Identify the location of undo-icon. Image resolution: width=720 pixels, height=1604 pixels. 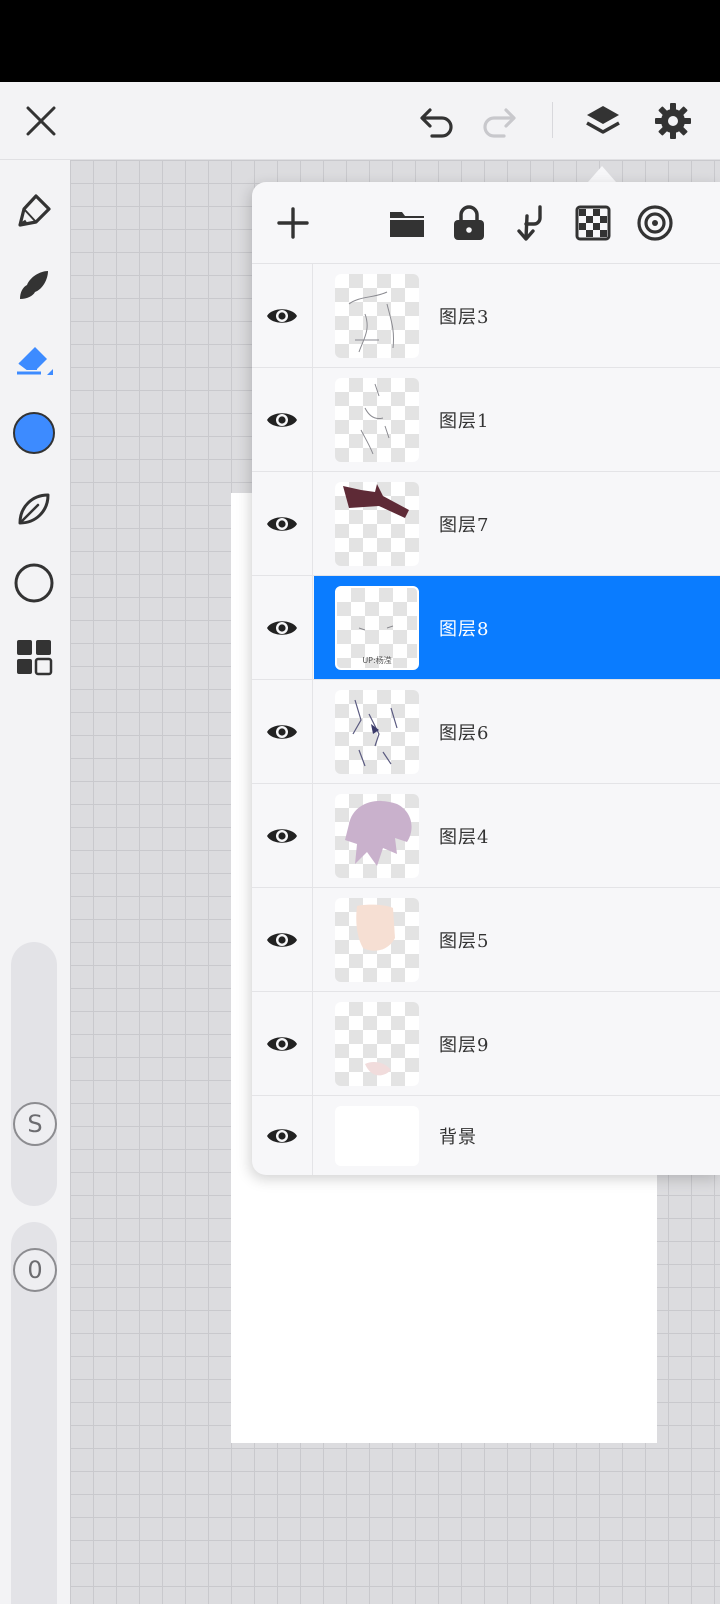
(437, 121).